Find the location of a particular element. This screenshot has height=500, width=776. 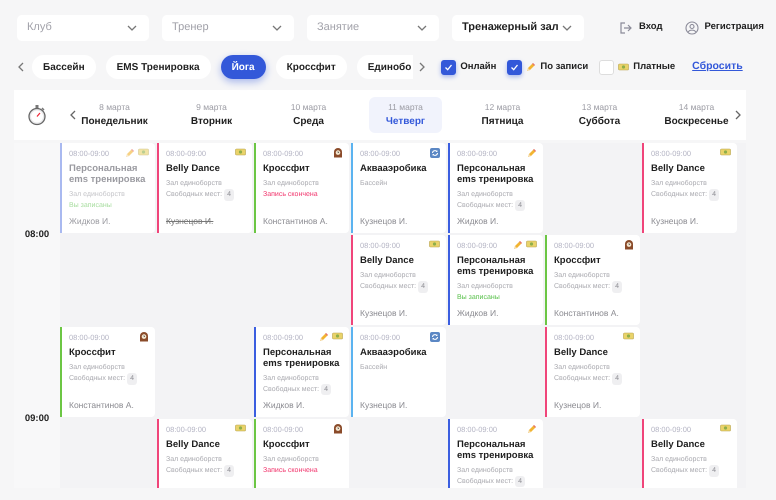

stopwatch-icon is located at coordinates (37, 115).